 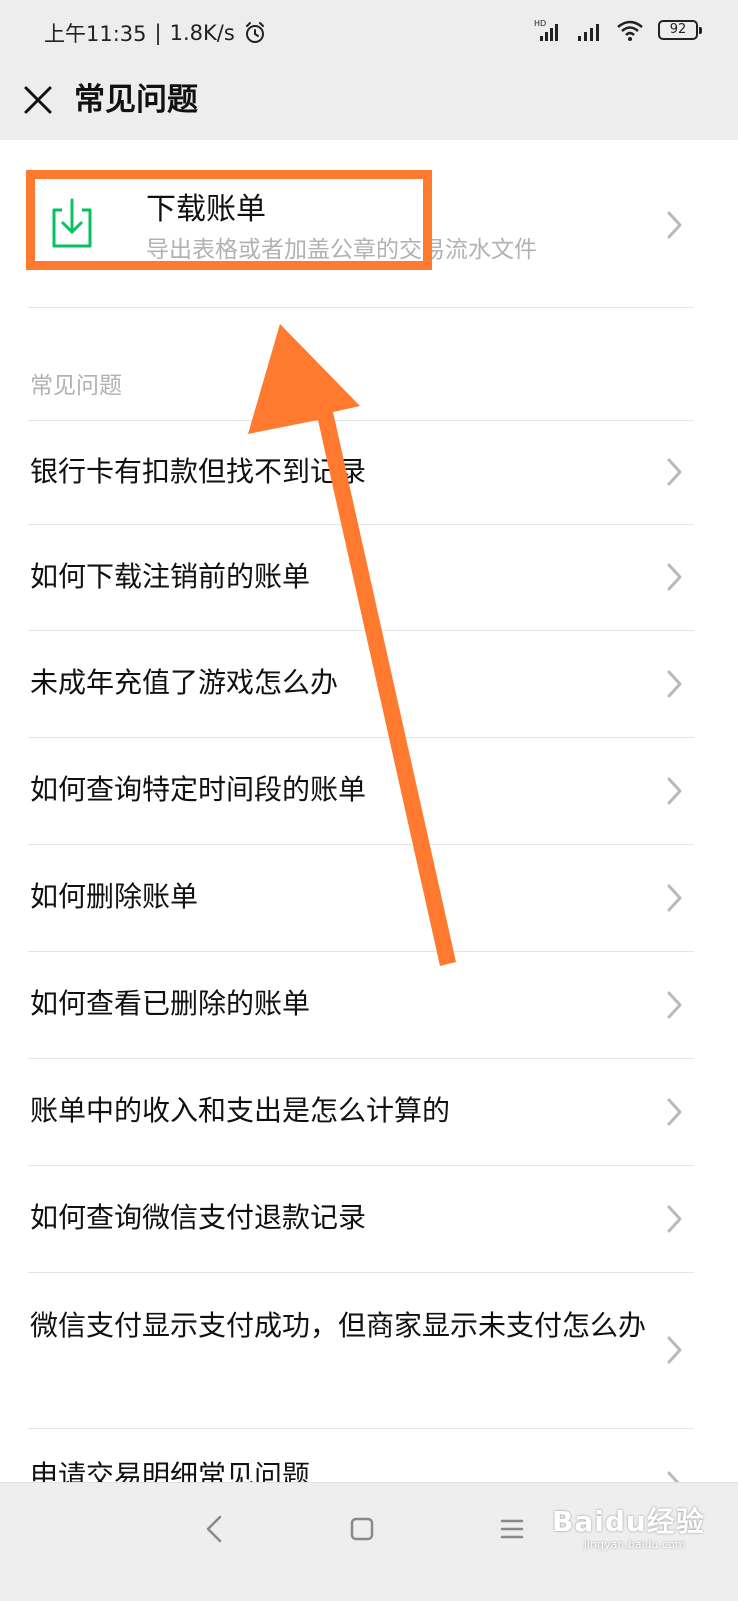 What do you see at coordinates (95, 34) in the screenshot?
I see `status-time: 上午11:35` at bounding box center [95, 34].